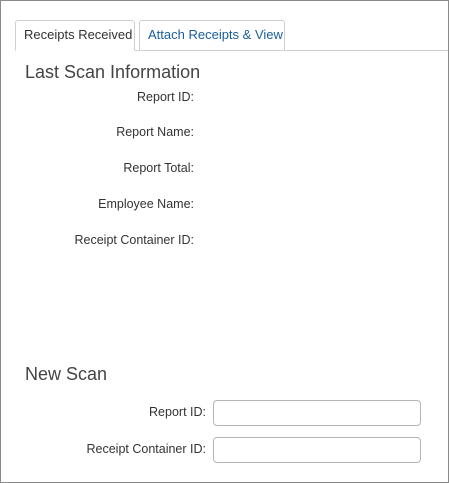  What do you see at coordinates (177, 412) in the screenshot?
I see `new-scan-report-id-label: Report ID:` at bounding box center [177, 412].